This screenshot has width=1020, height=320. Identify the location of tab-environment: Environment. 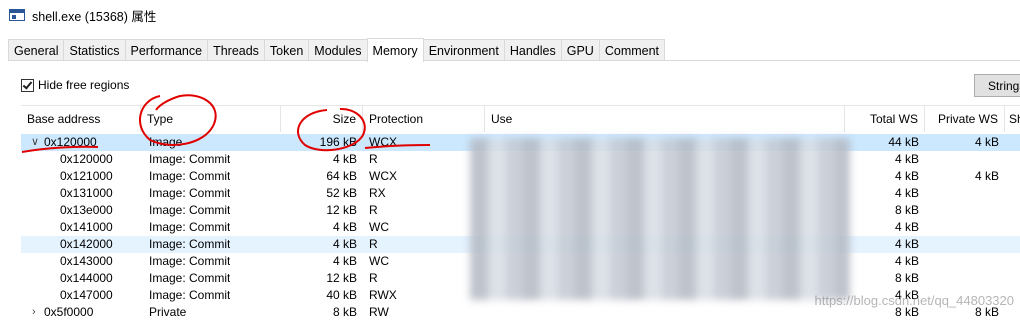
(463, 50).